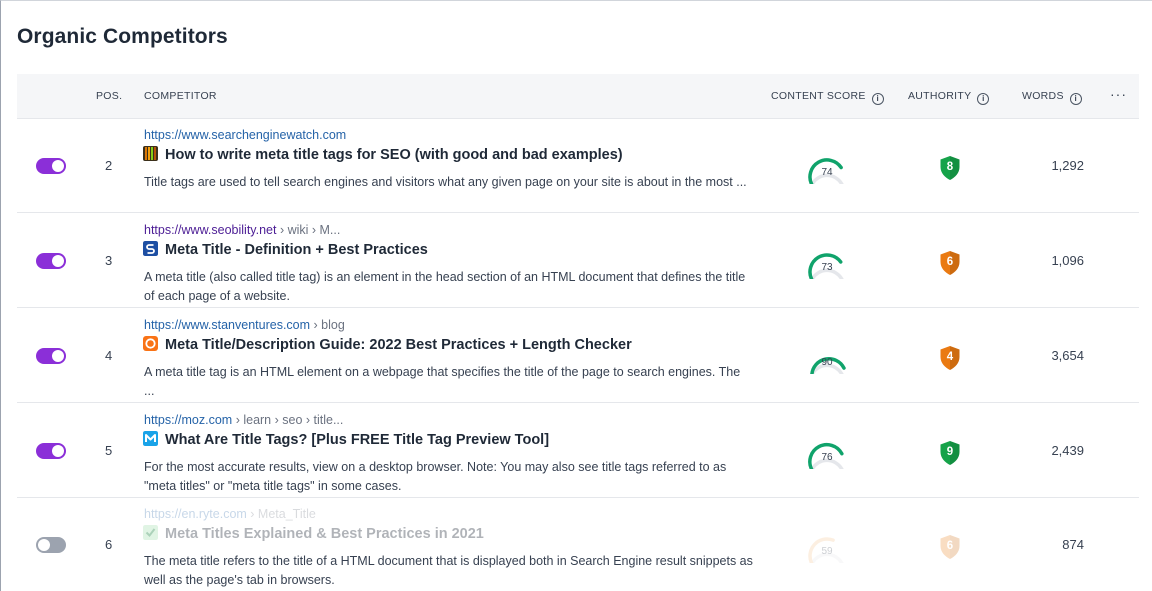 This screenshot has height=591, width=1152. Describe the element at coordinates (1118, 94) in the screenshot. I see `more-options-icon: ···` at that location.